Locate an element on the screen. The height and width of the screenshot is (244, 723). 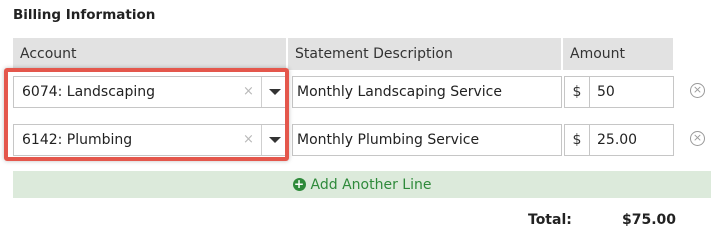
amount-input: 50 is located at coordinates (606, 92).